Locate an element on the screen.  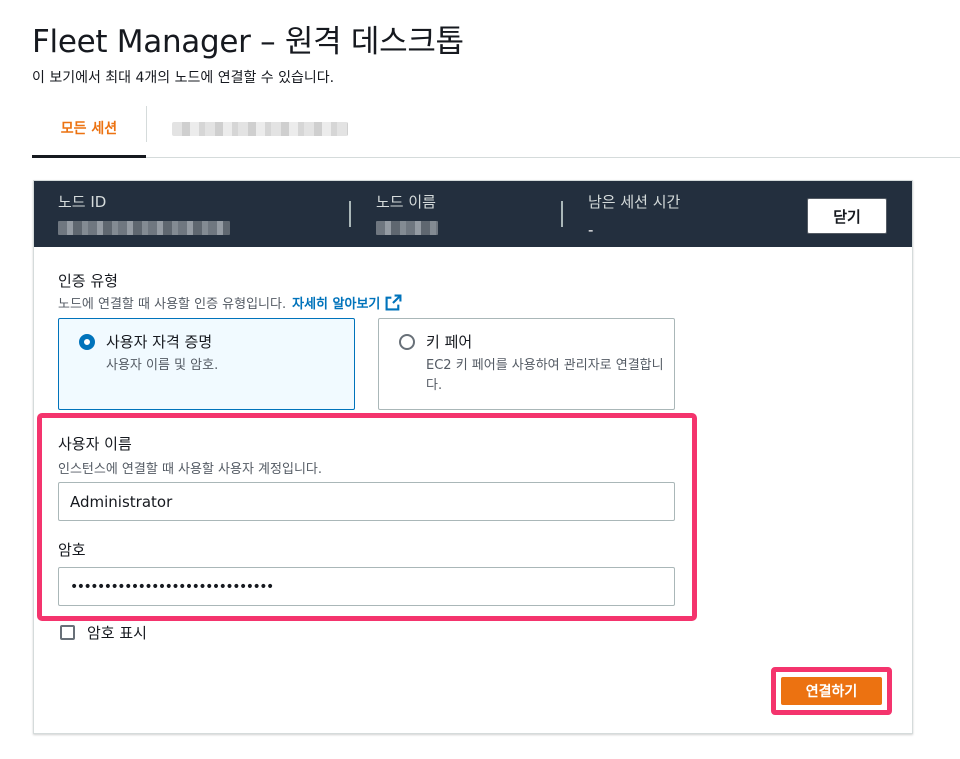
node-name-value is located at coordinates (407, 229).